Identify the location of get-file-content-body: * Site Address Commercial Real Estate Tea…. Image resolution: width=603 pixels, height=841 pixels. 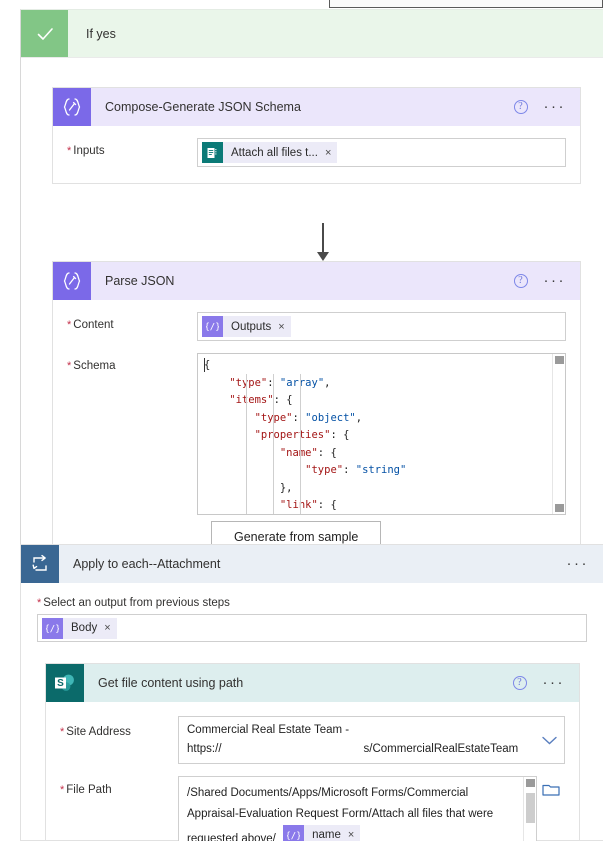
(312, 771).